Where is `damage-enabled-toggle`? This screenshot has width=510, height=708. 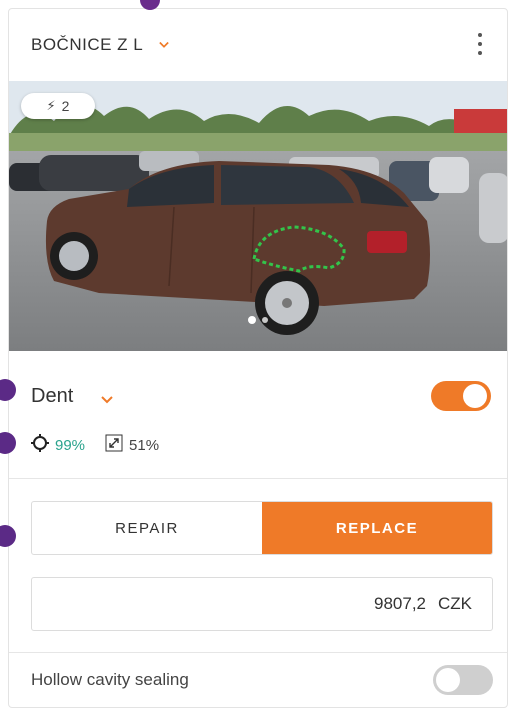 damage-enabled-toggle is located at coordinates (461, 396).